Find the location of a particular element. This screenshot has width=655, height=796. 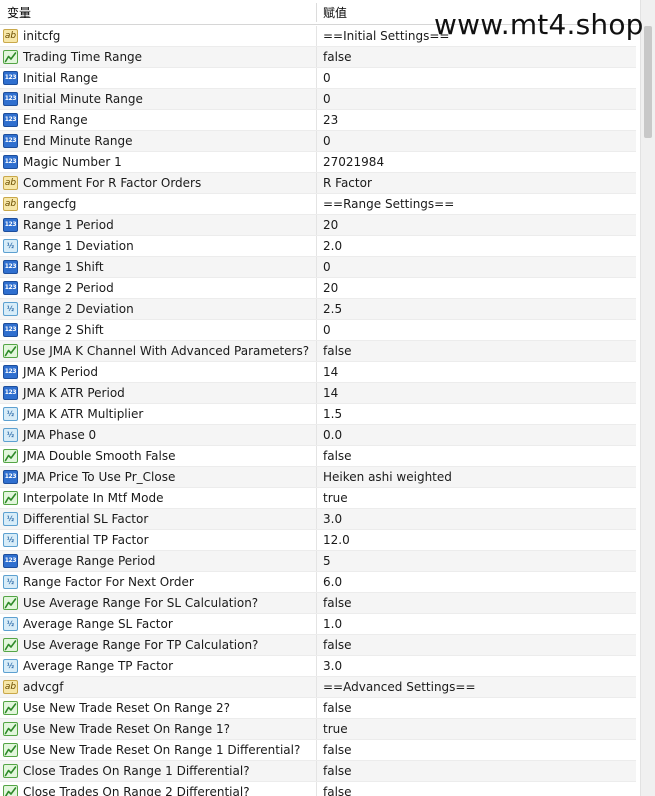

table-row: 123 Range 2 Shift 0 is located at coordinates (318, 330).